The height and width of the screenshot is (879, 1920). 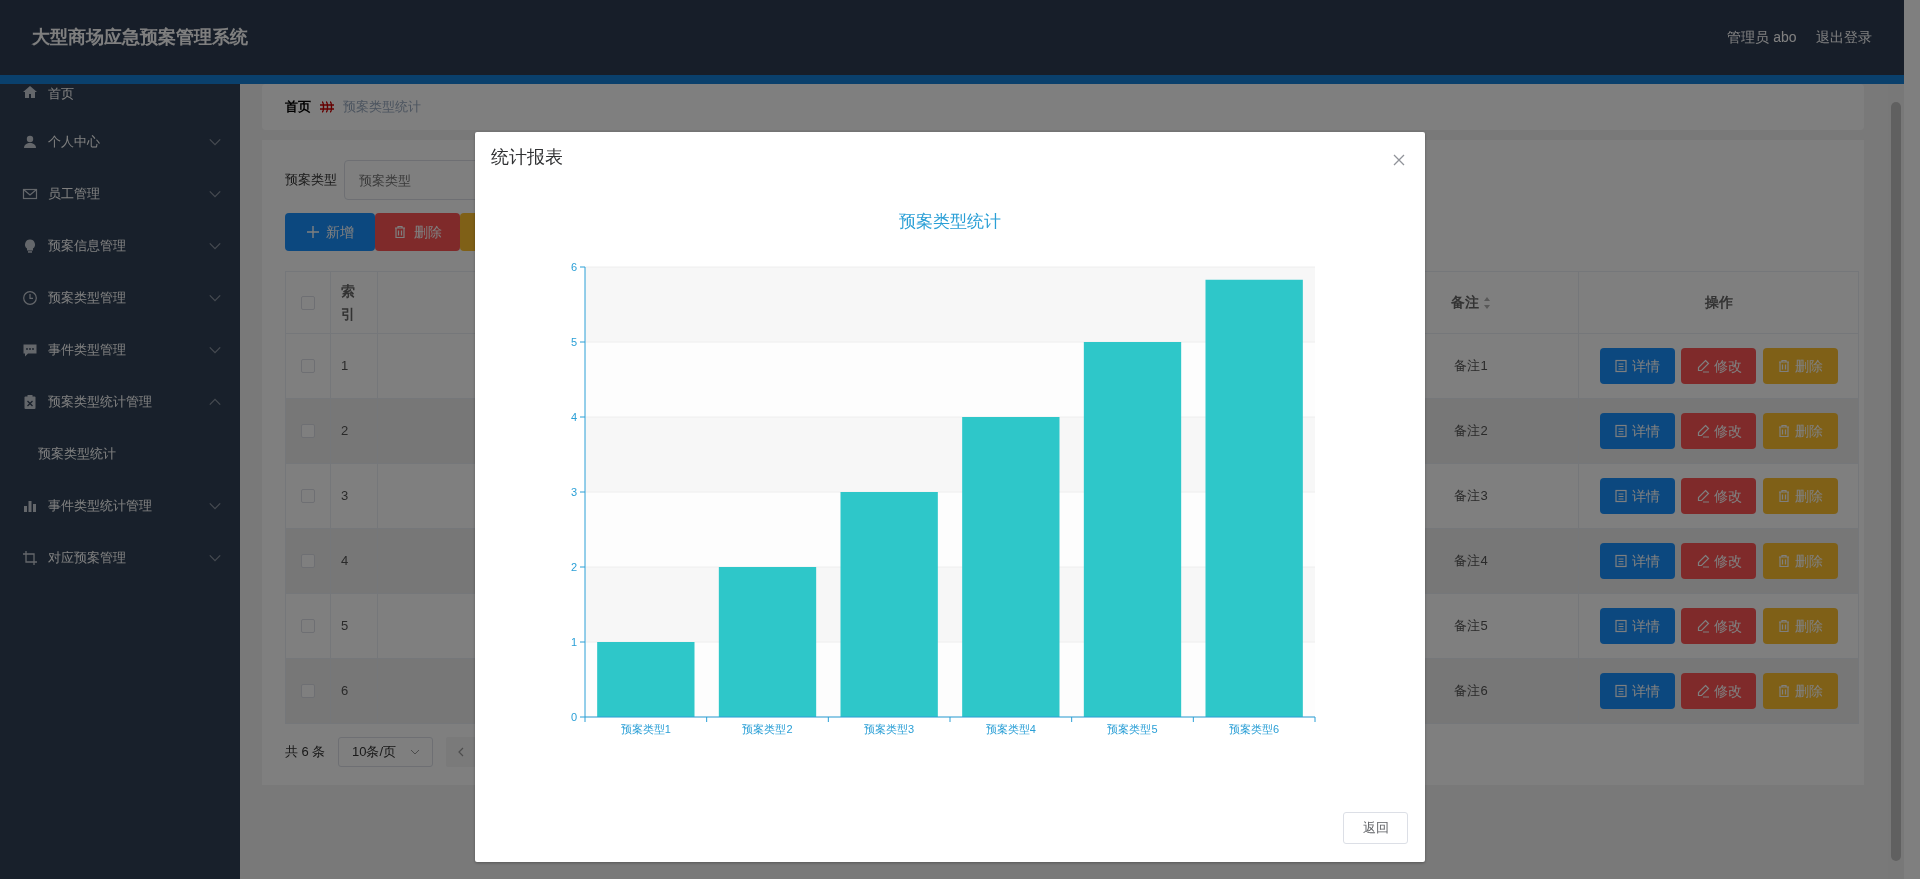 I want to click on menu-label: 预案类型统计管理, so click(x=100, y=402).